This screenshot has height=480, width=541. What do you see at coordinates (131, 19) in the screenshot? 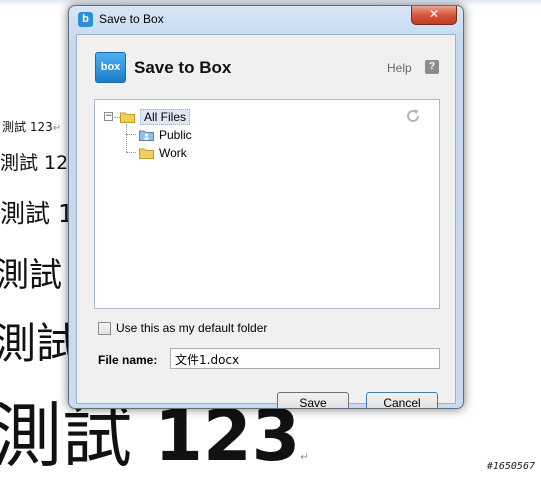
I see `dialog-title: Save to Box` at bounding box center [131, 19].